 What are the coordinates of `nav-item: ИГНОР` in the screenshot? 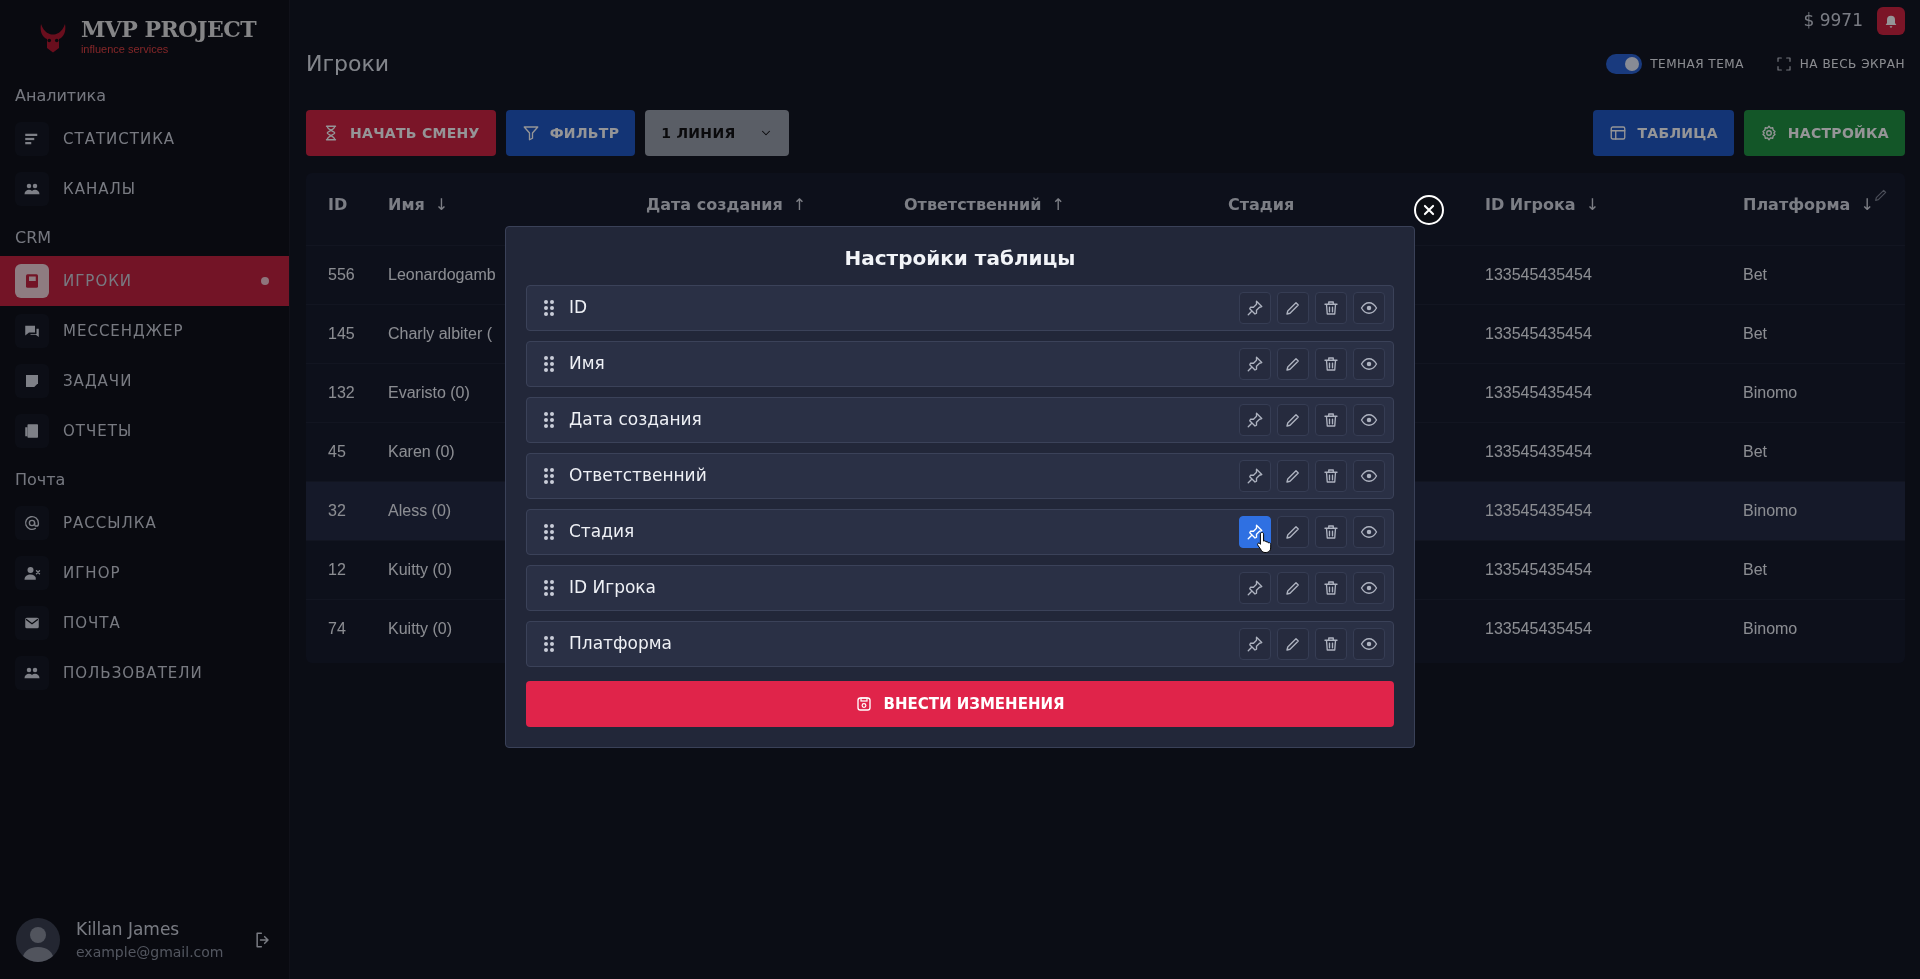 It's located at (144, 573).